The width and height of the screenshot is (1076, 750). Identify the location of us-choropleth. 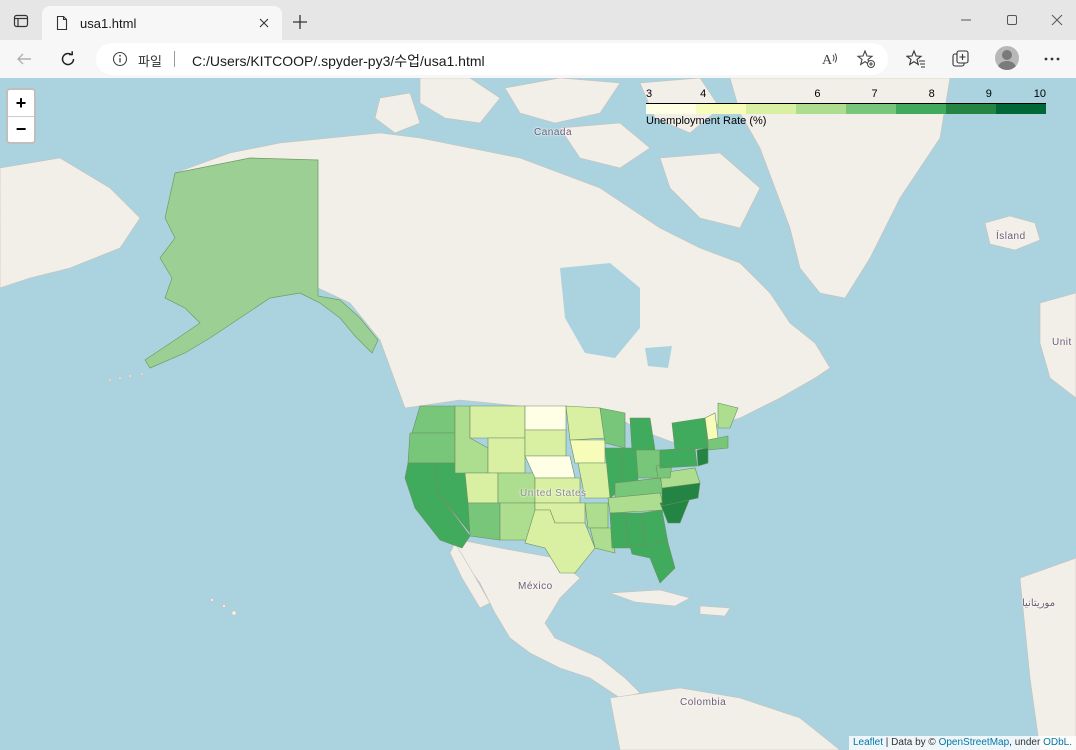
(571, 493).